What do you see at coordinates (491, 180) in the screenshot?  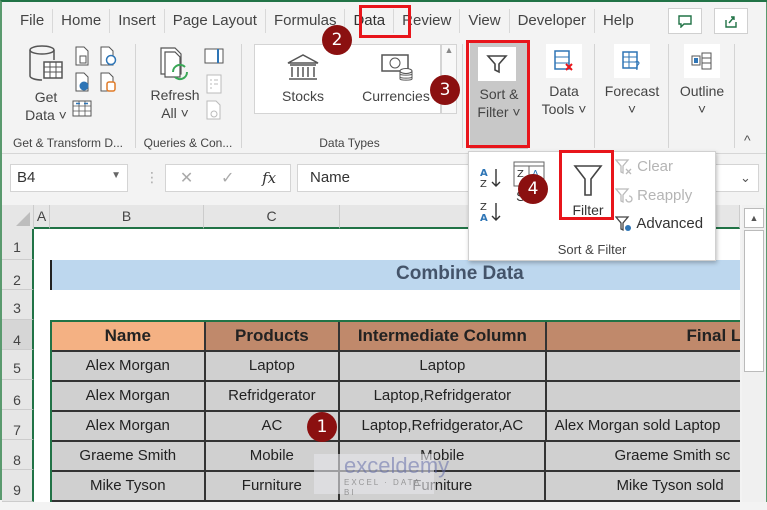 I see `sort-a-to-z-button: AZ` at bounding box center [491, 180].